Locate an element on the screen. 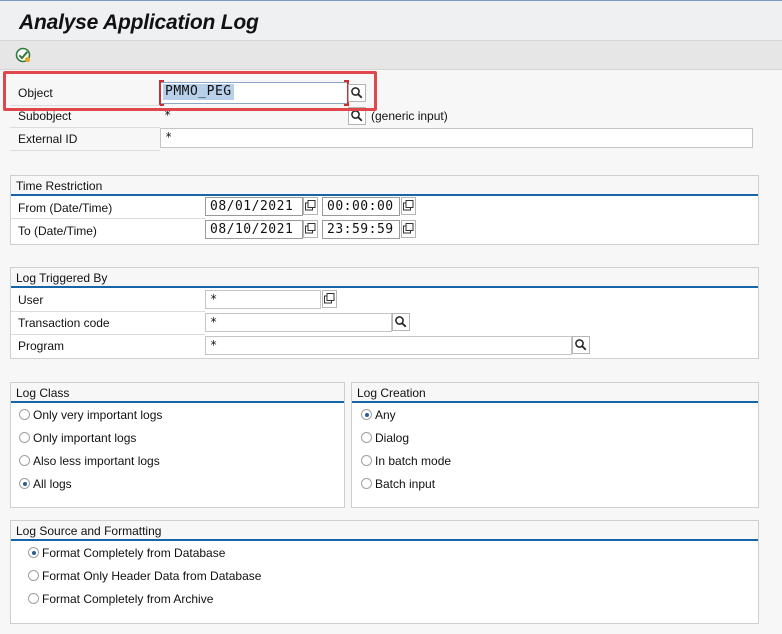 This screenshot has width=782, height=634. log-class-radio-less-important is located at coordinates (24, 460).